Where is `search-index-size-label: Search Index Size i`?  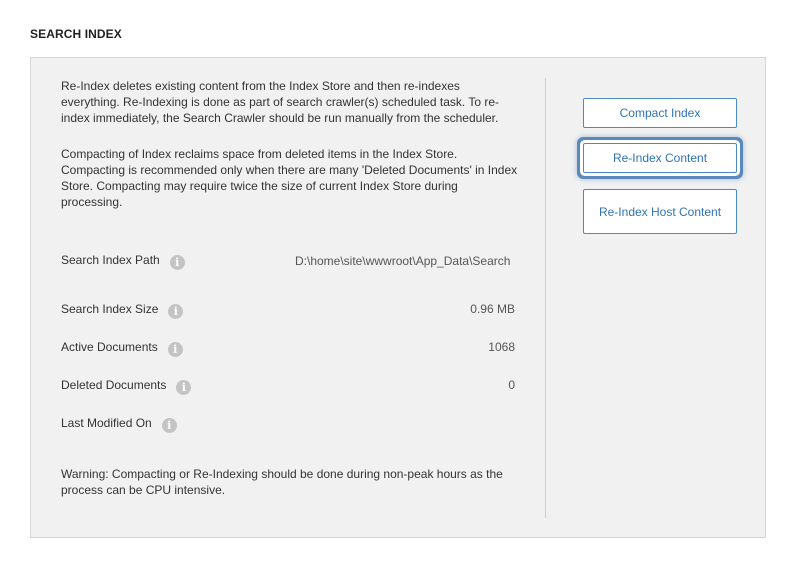
search-index-size-label: Search Index Size i is located at coordinates (122, 310).